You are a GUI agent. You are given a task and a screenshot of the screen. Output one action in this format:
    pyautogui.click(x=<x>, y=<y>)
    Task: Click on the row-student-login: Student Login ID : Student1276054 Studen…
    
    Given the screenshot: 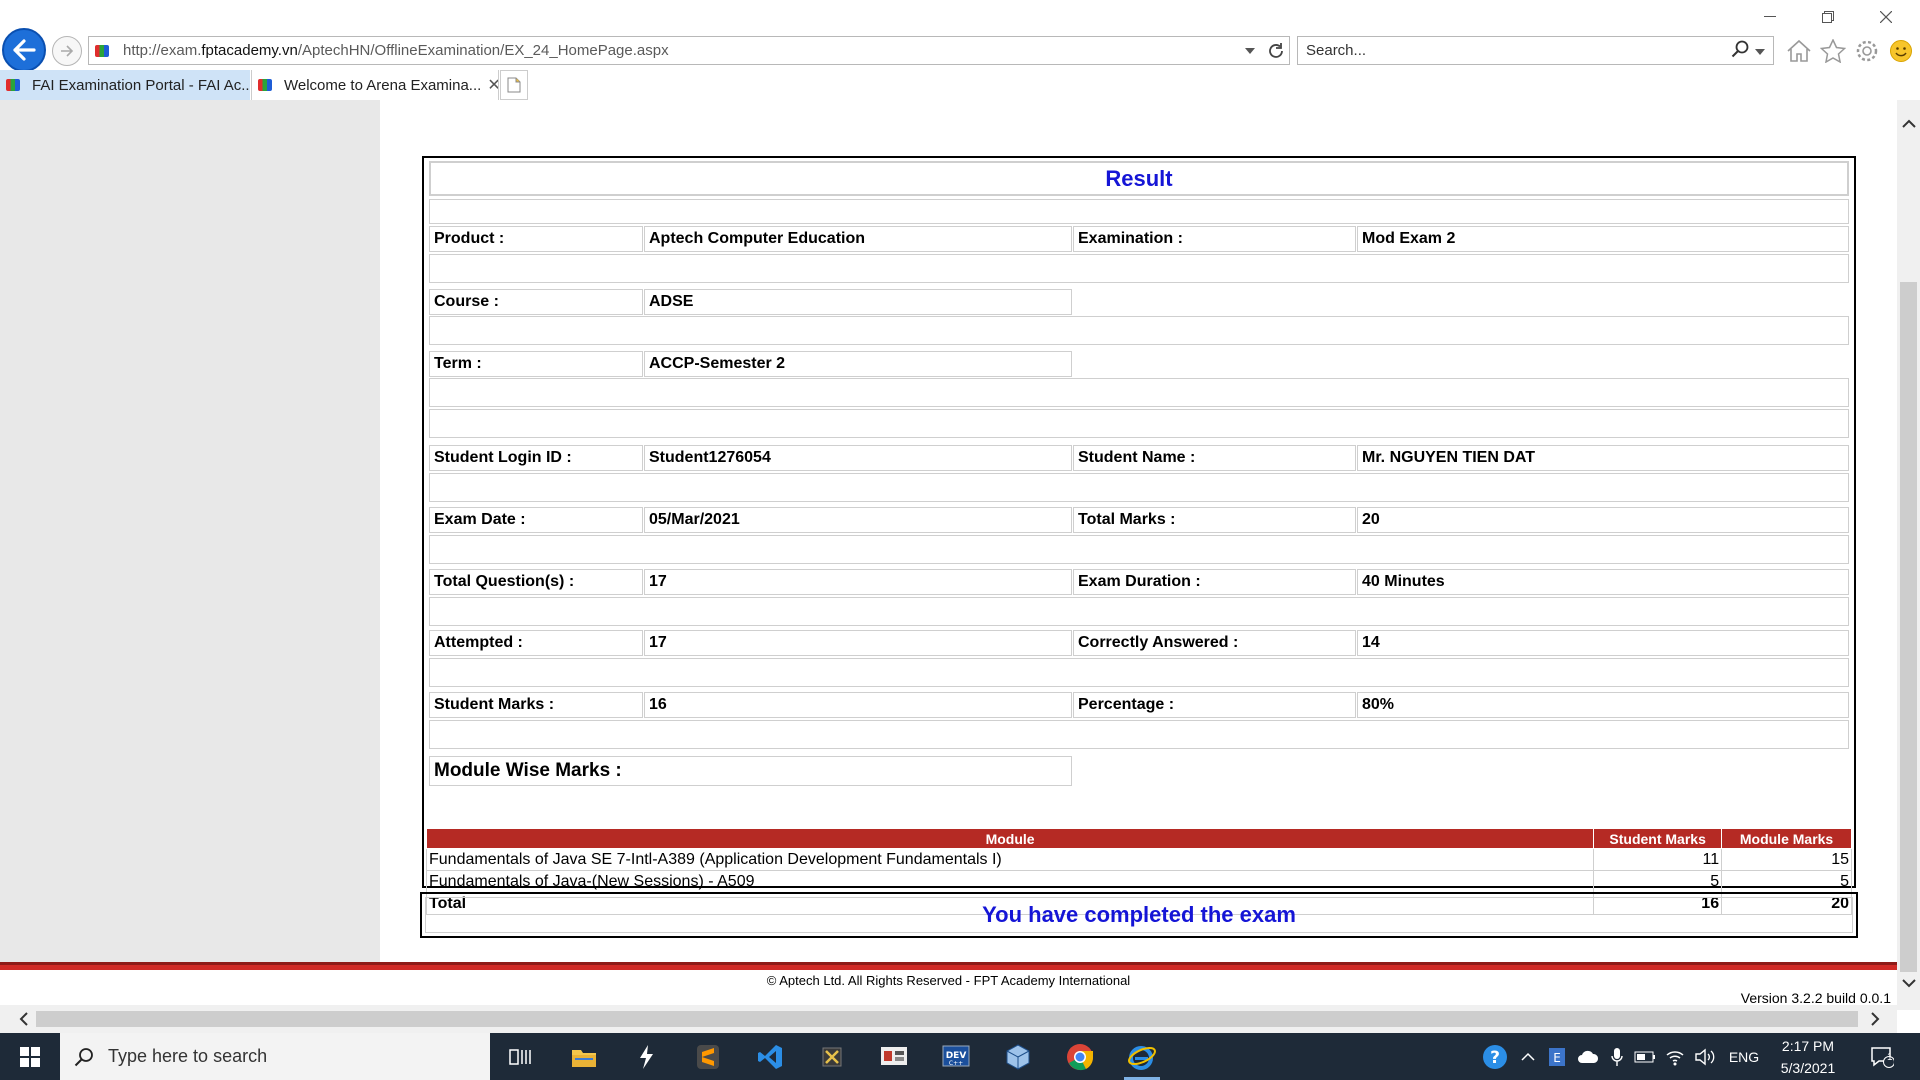 What is the action you would take?
    pyautogui.click(x=1139, y=458)
    